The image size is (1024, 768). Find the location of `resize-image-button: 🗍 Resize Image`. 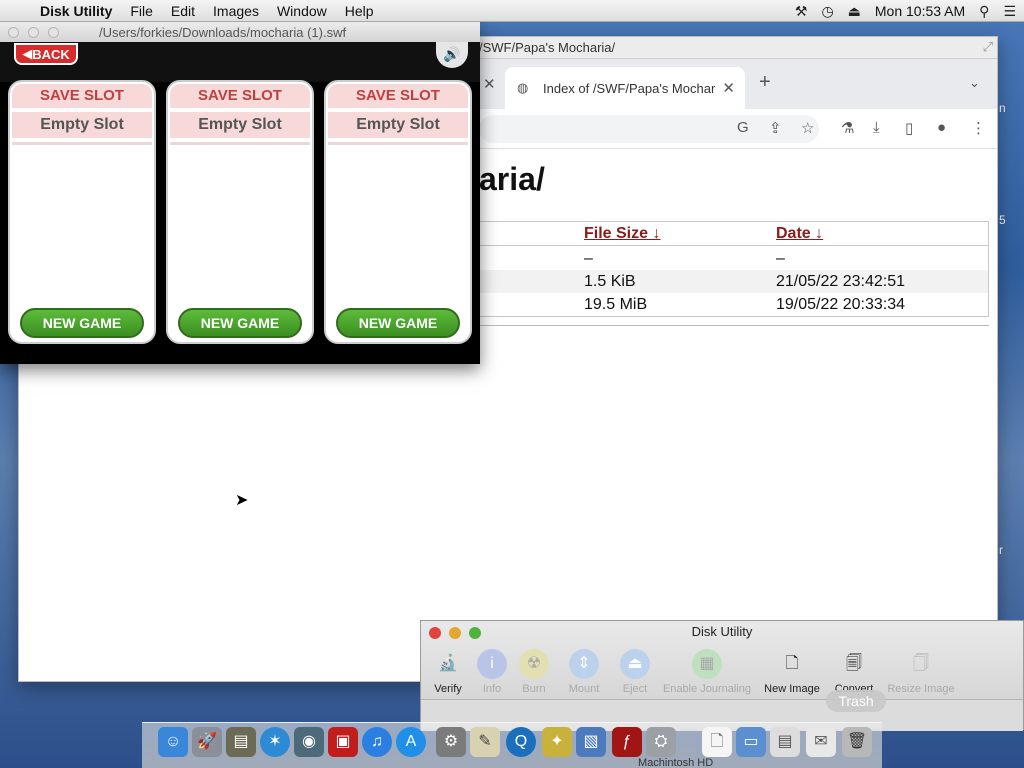

resize-image-button: 🗍 Resize Image is located at coordinates (921, 672).